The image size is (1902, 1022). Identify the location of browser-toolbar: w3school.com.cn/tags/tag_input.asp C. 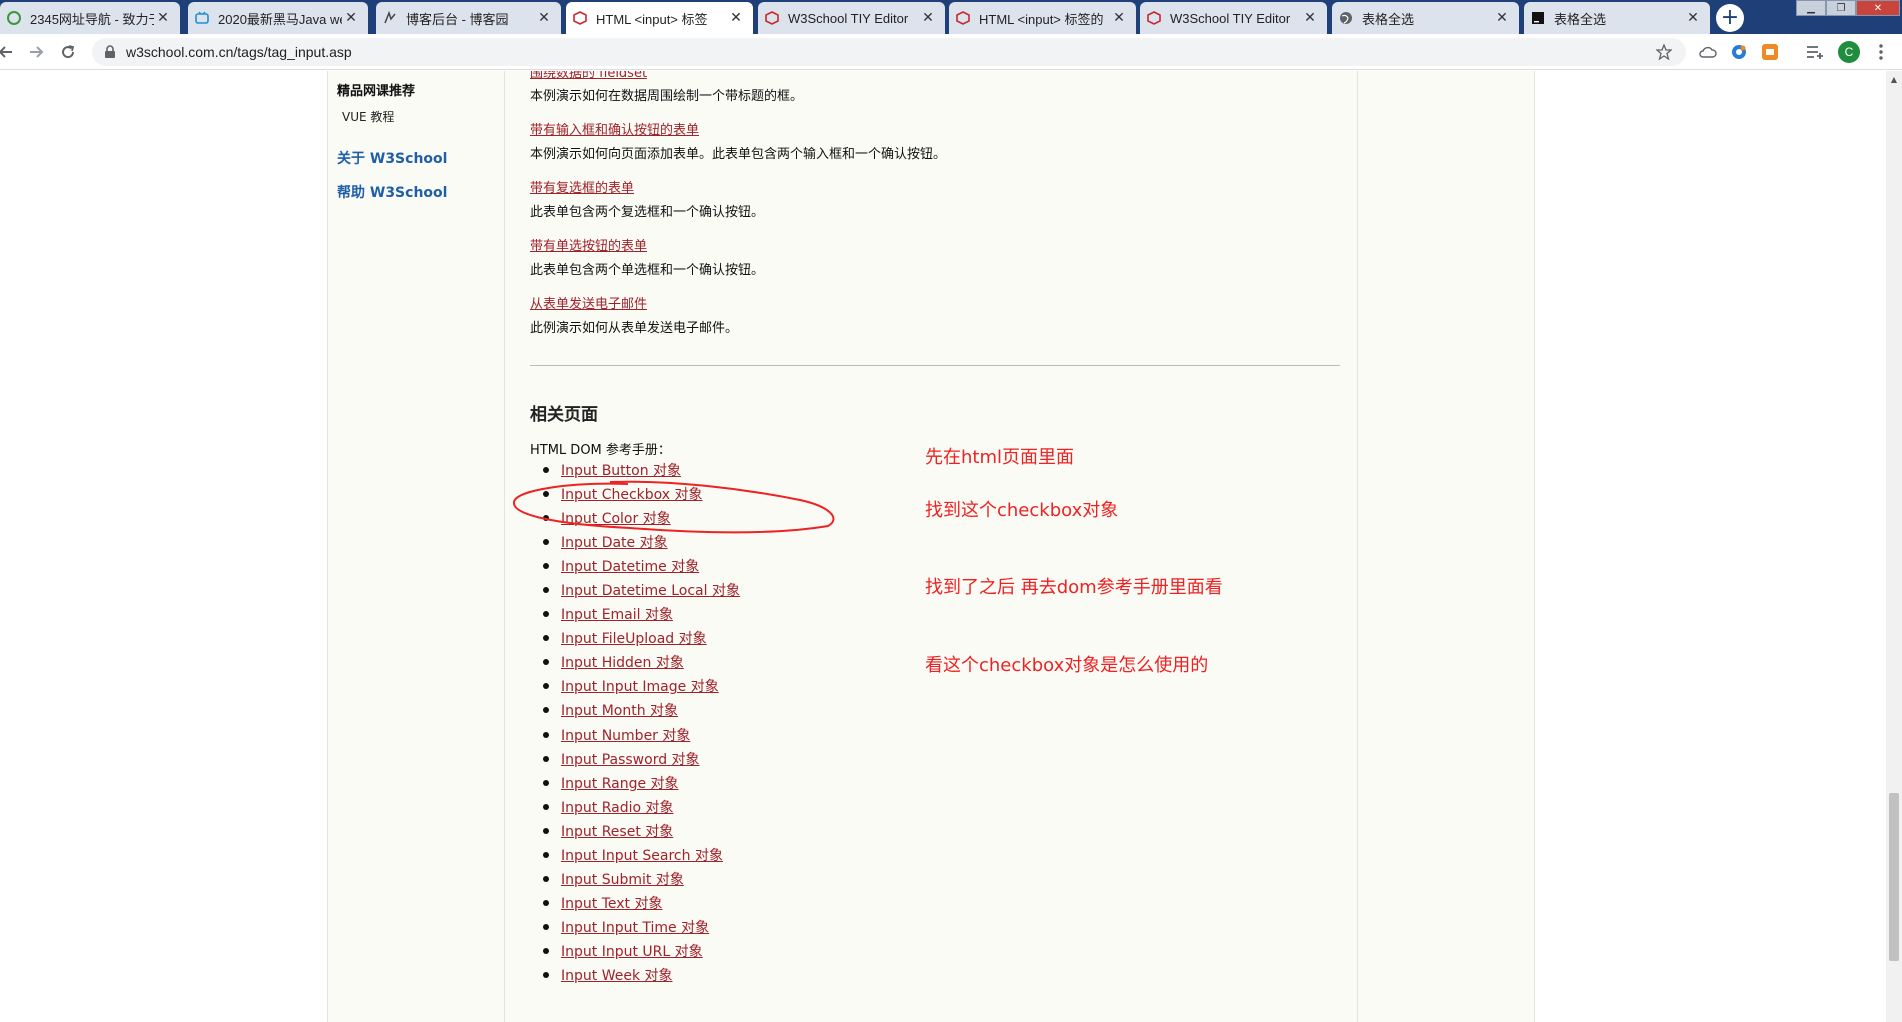
(951, 52).